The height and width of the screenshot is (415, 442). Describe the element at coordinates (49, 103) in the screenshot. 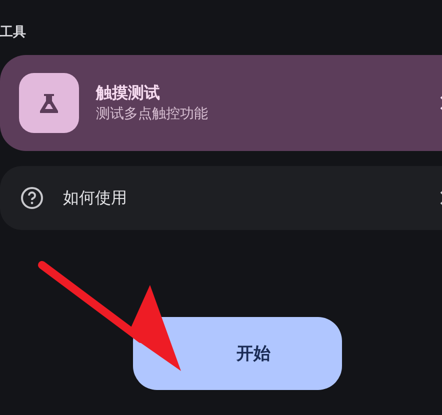

I see `flask-icon` at that location.